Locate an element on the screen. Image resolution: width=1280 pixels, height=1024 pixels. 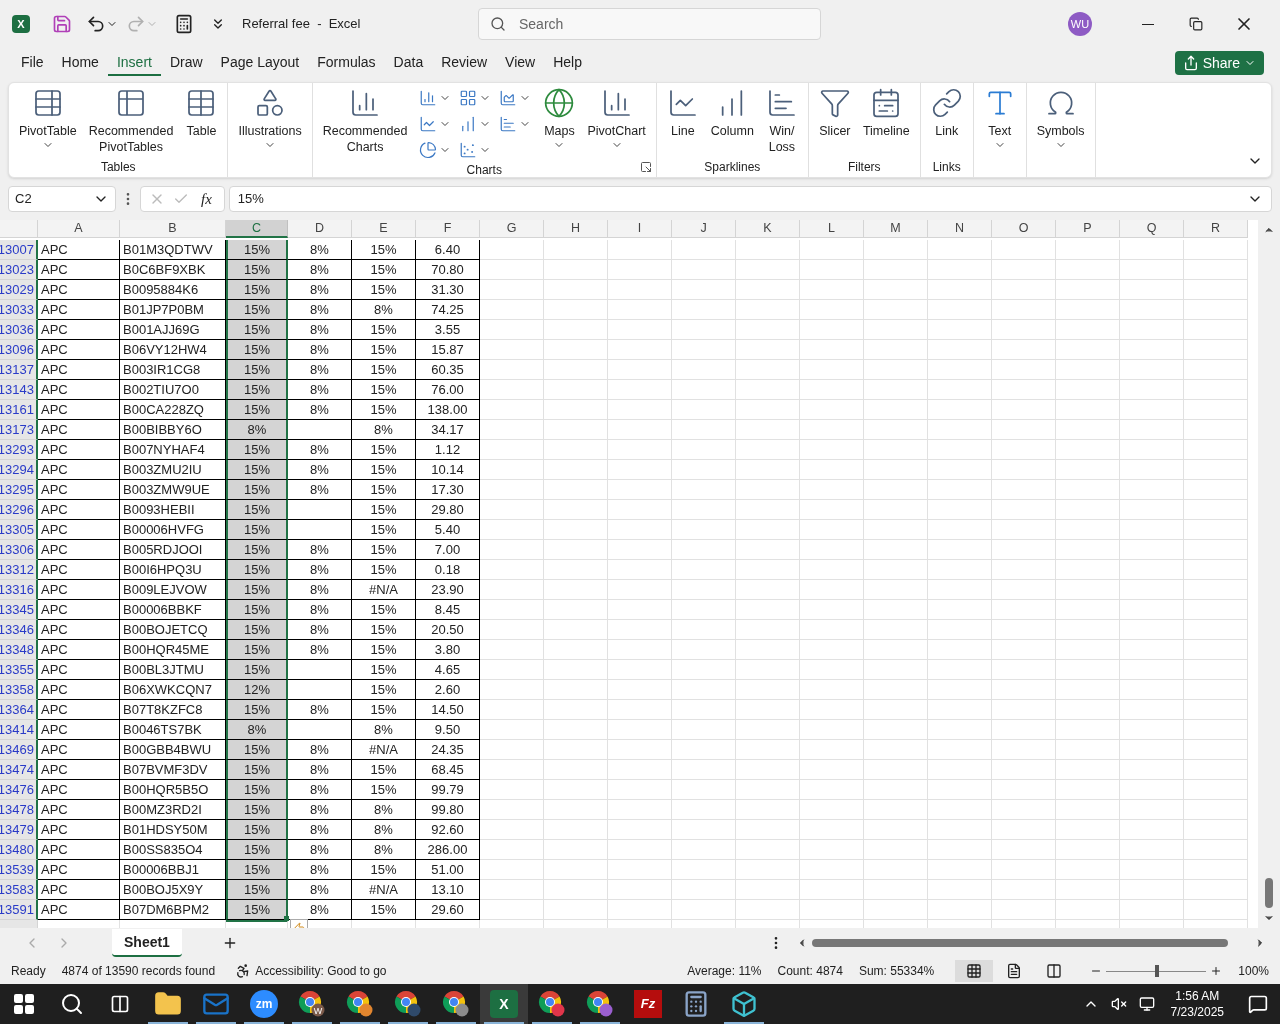
menu-tab: File is located at coordinates (32, 63).